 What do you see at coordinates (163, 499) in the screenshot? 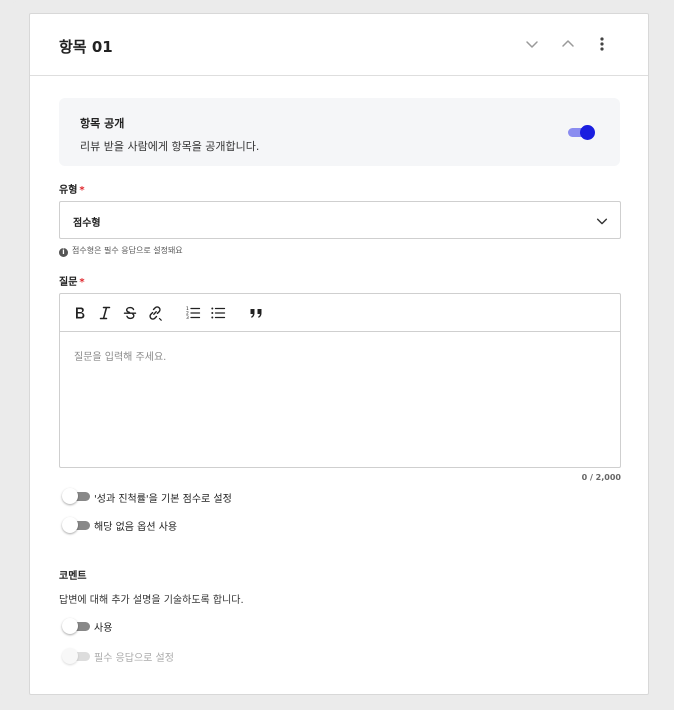
I see `progress-default-score-label: '성과 진척률'을 기본 점수로 설정` at bounding box center [163, 499].